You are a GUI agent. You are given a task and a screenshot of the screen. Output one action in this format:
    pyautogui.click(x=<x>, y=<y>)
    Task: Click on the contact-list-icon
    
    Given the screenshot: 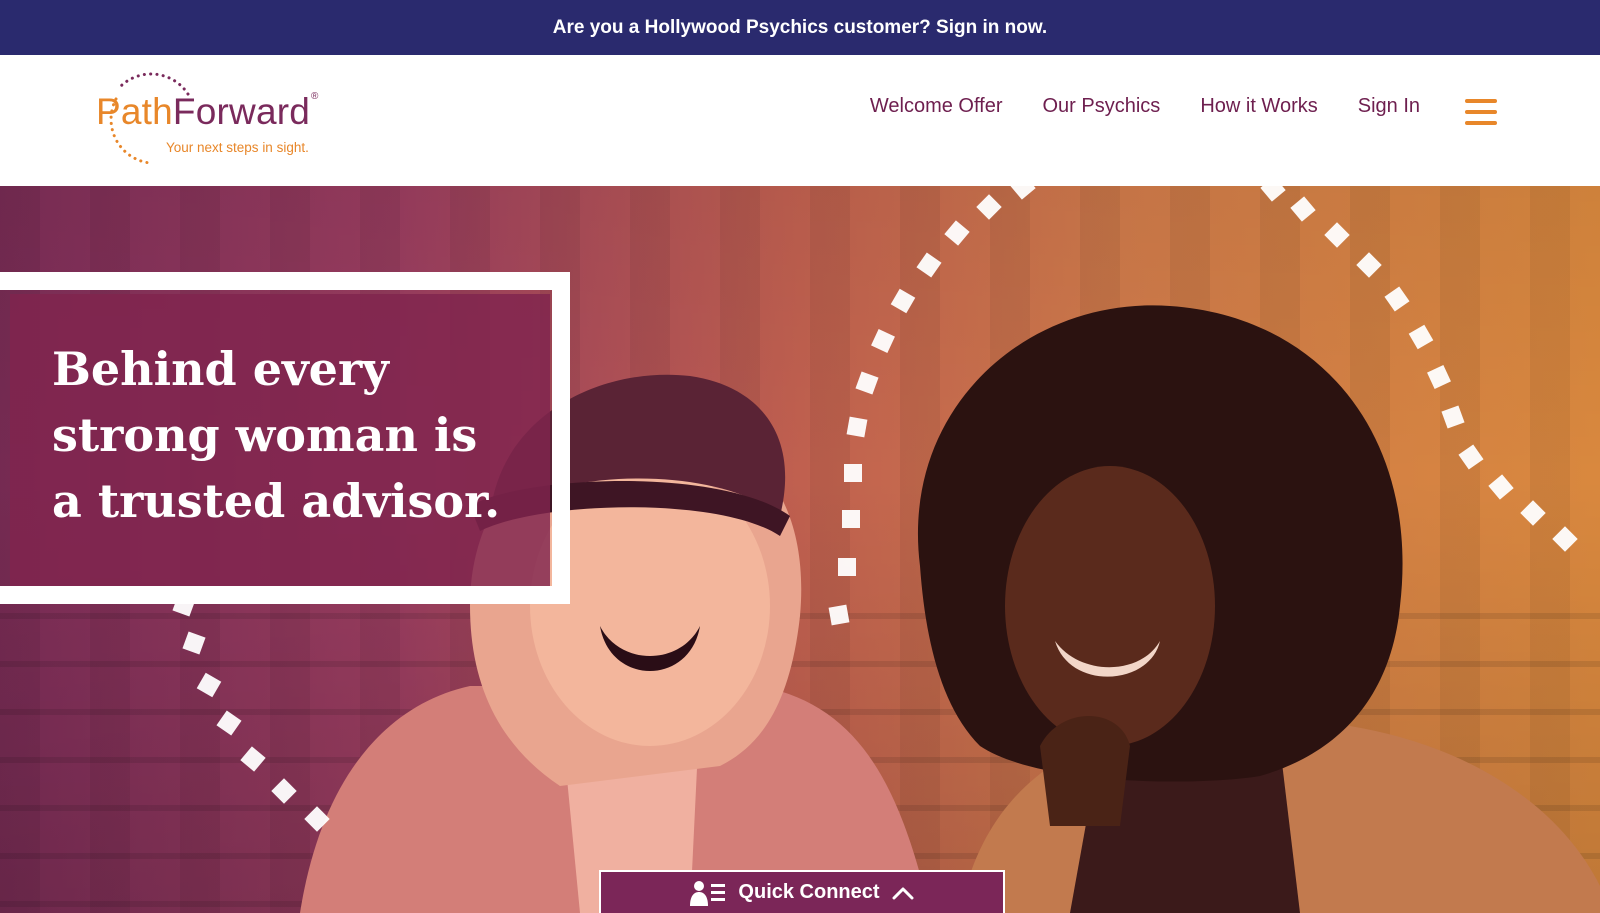 What is the action you would take?
    pyautogui.click(x=708, y=893)
    